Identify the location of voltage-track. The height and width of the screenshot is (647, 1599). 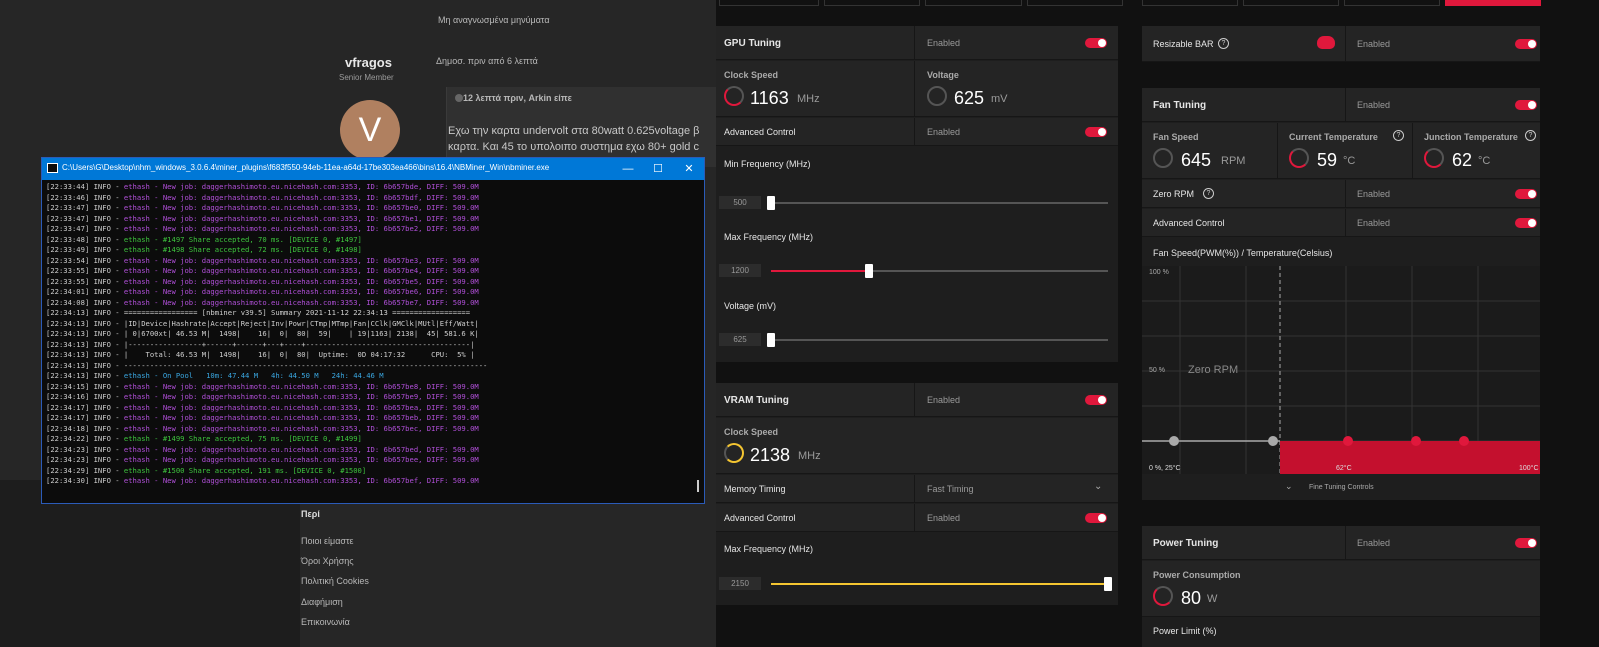
(939, 340).